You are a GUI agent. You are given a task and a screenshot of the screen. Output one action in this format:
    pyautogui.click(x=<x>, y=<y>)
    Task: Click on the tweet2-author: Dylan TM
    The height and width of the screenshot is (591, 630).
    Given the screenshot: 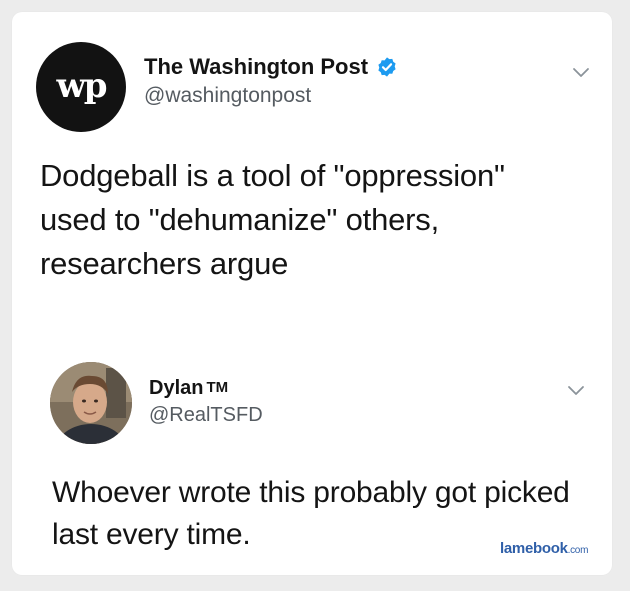 What is the action you would take?
    pyautogui.click(x=188, y=388)
    